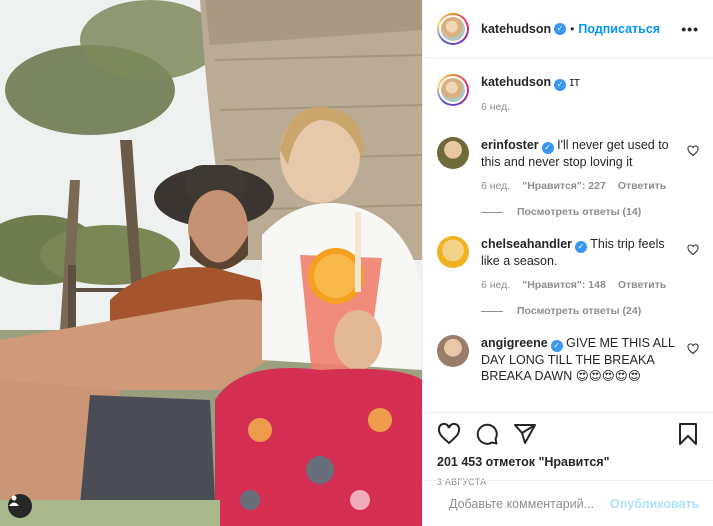 This screenshot has width=713, height=526. What do you see at coordinates (525, 434) in the screenshot?
I see `share-icon` at bounding box center [525, 434].